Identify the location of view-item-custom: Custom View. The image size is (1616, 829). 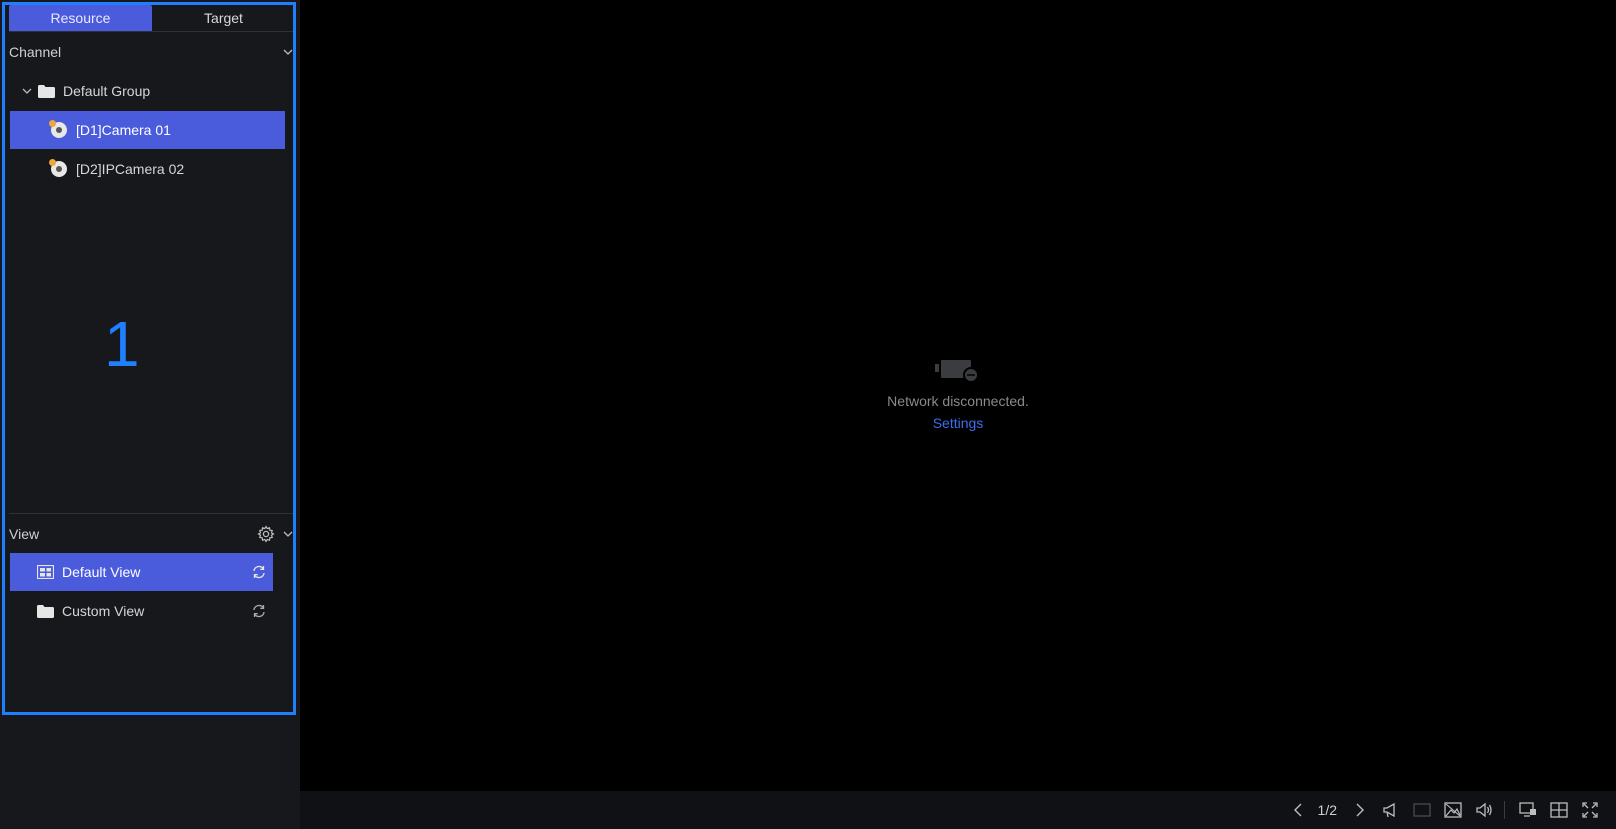
(141, 611).